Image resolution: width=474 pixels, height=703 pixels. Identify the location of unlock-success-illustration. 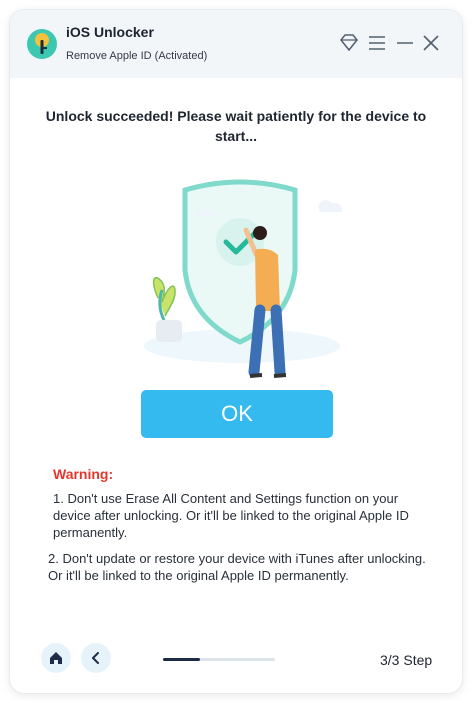
(243, 278).